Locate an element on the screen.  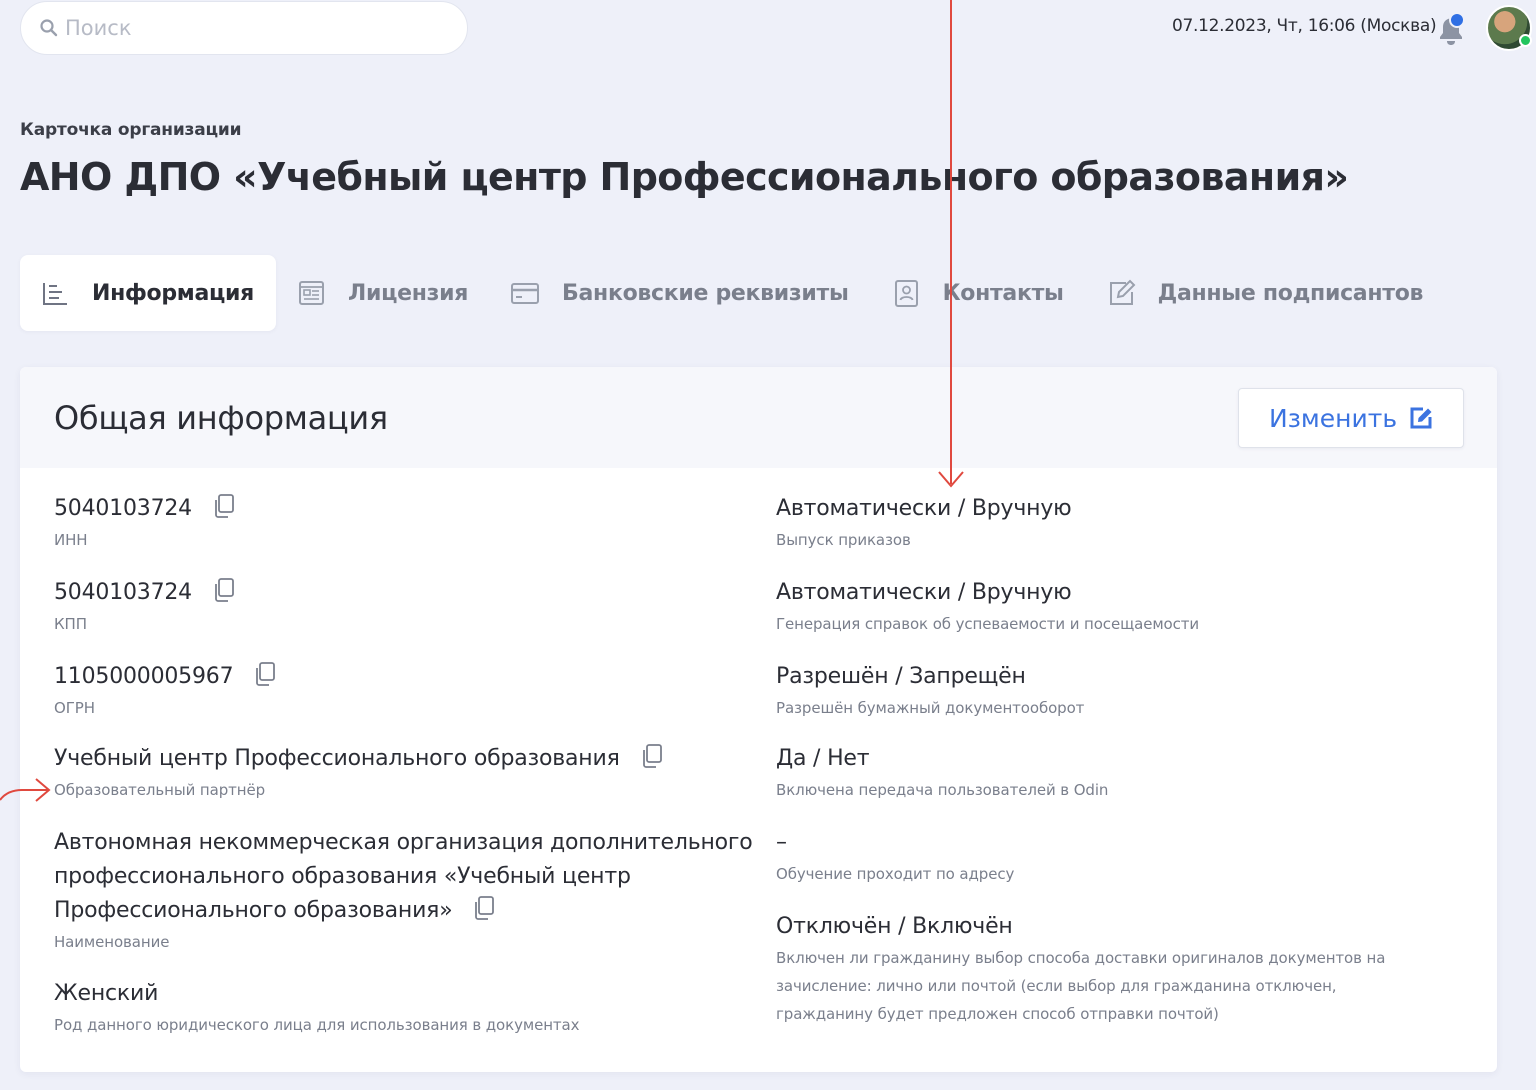
tab-label: Данные подписантов is located at coordinates (1290, 293).